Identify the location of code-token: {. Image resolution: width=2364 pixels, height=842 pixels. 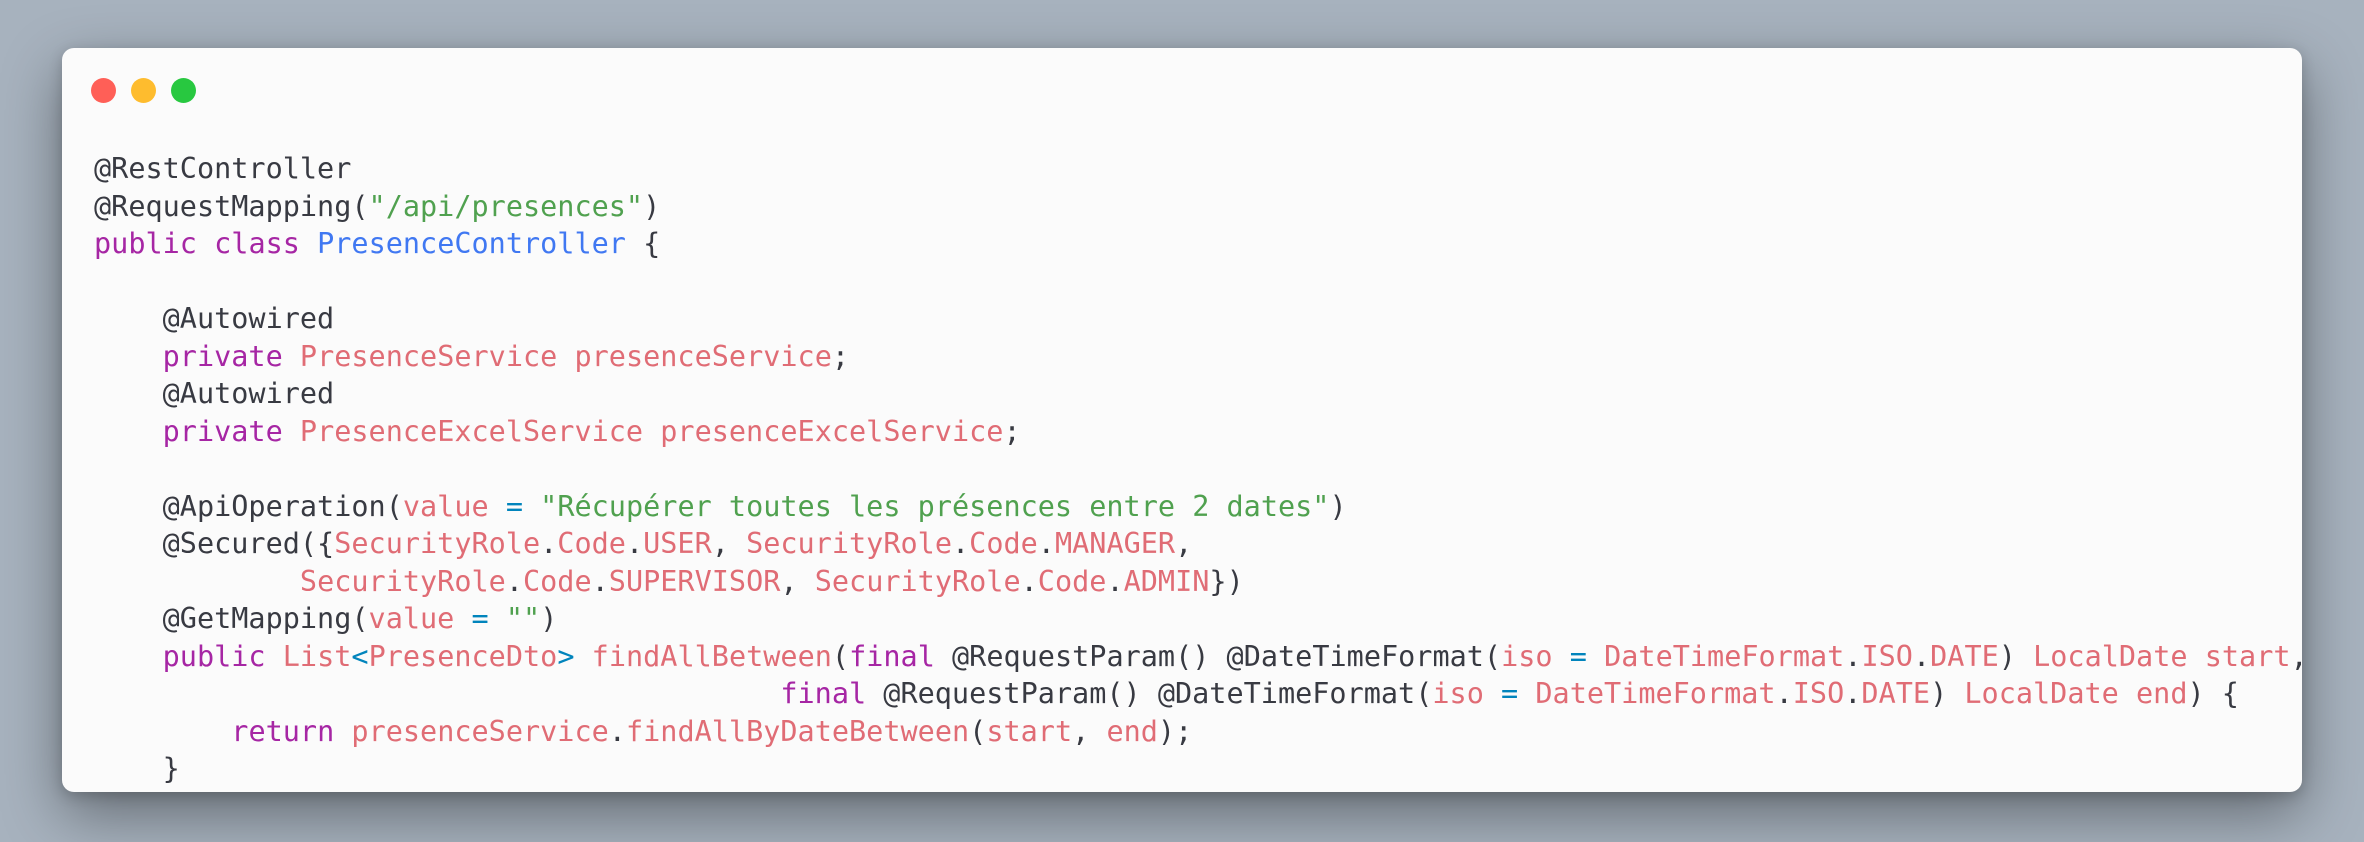
(643, 243).